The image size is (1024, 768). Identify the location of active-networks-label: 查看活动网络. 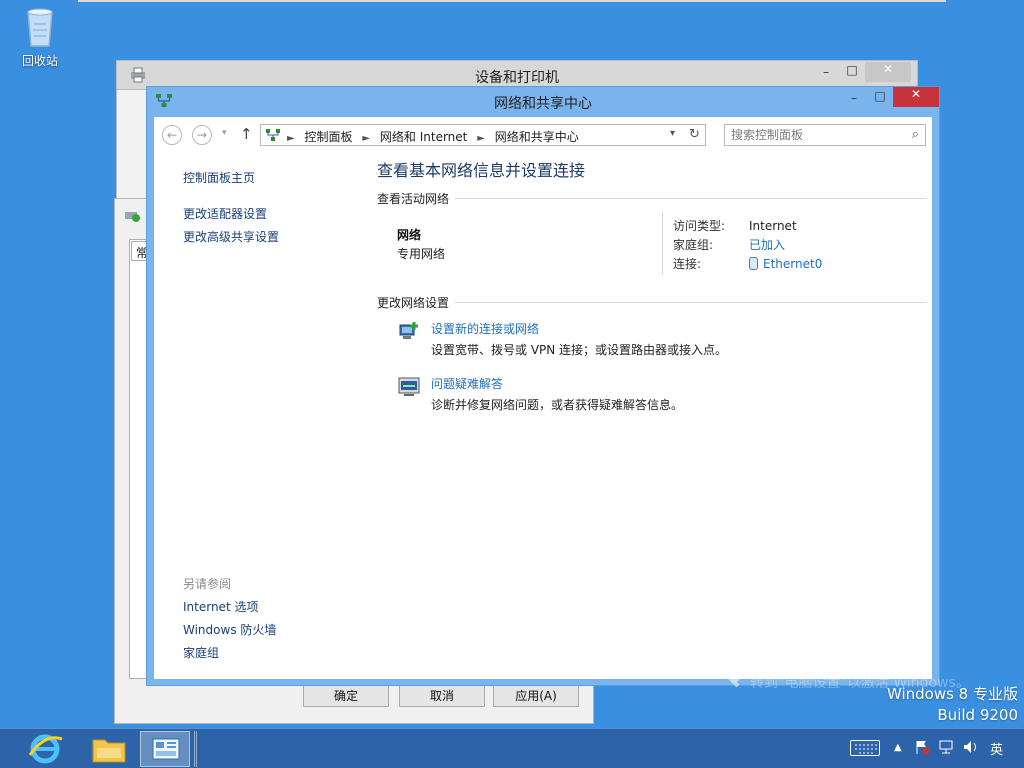
(416, 198).